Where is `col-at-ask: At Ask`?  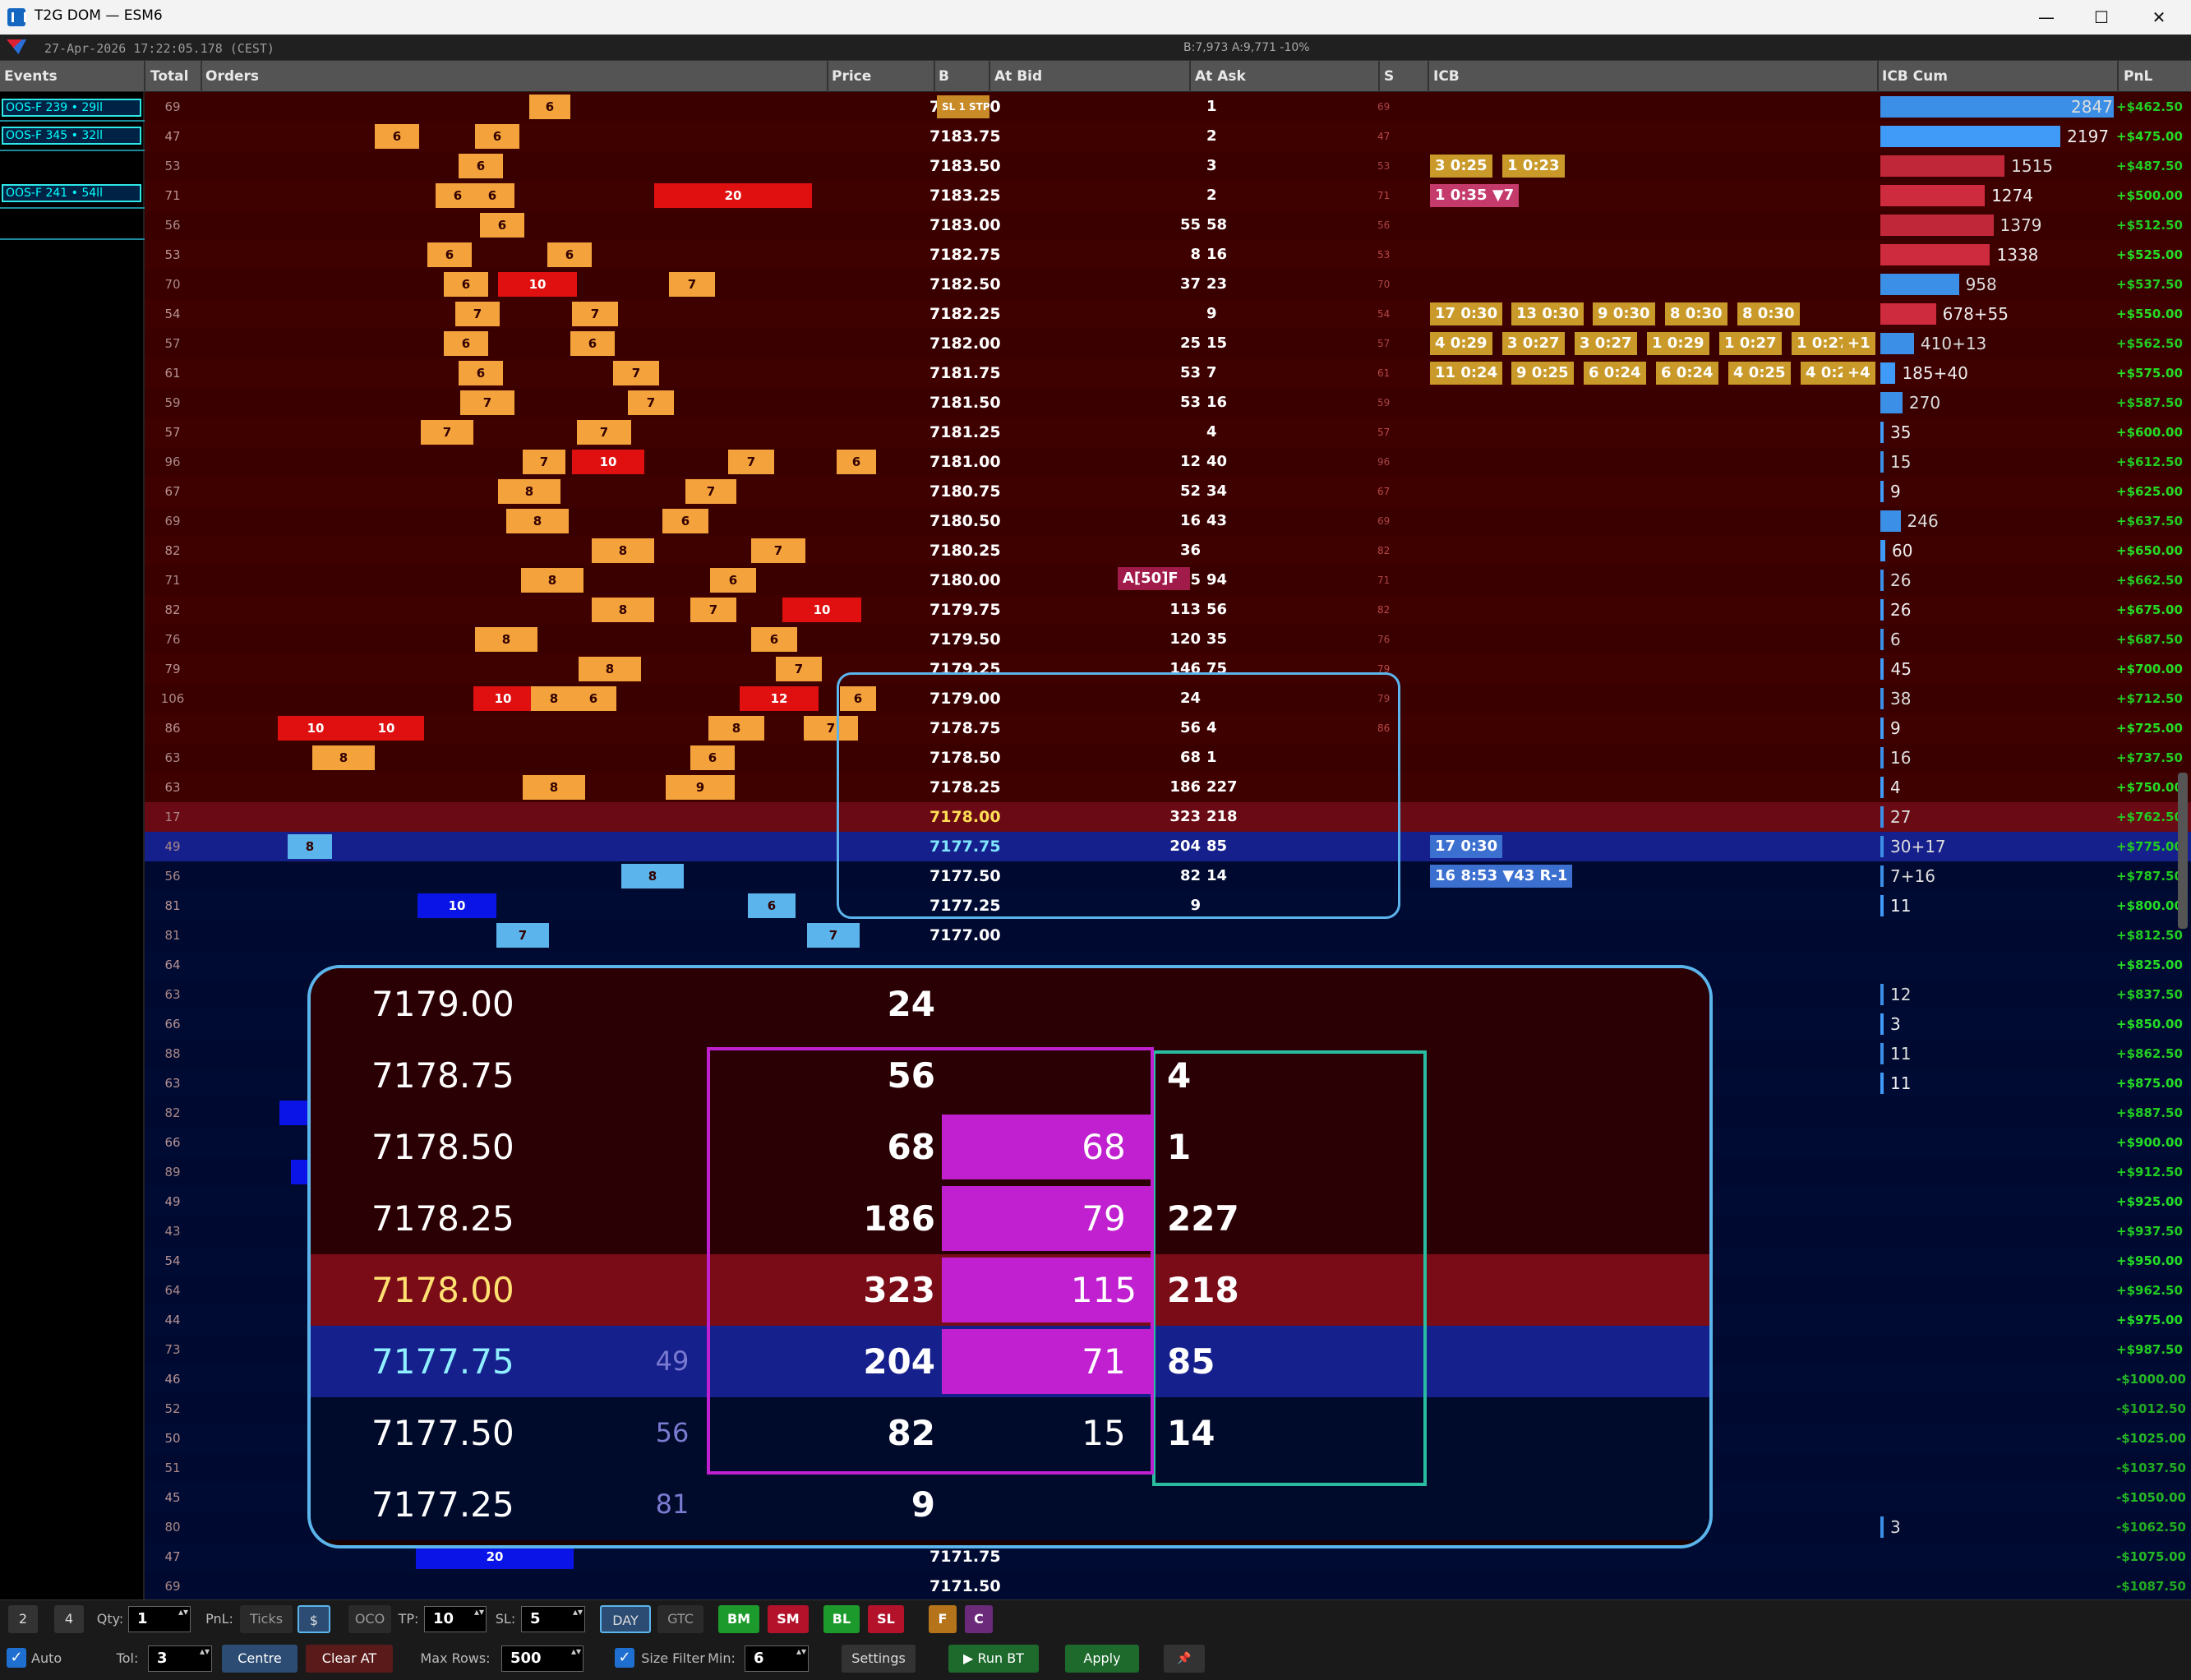
col-at-ask: At Ask is located at coordinates (1220, 76).